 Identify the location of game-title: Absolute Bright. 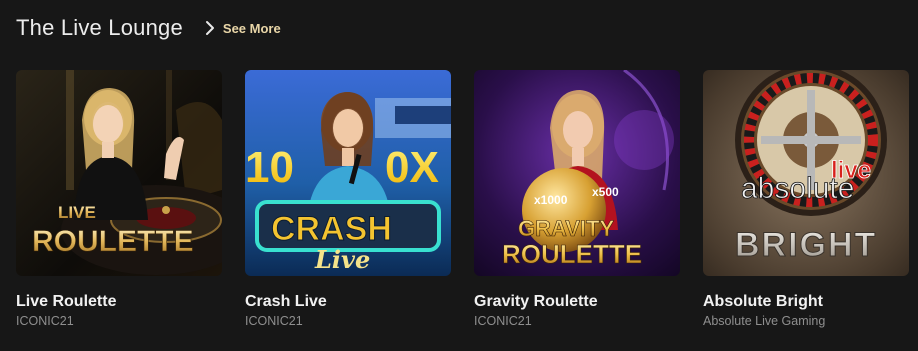
(806, 302).